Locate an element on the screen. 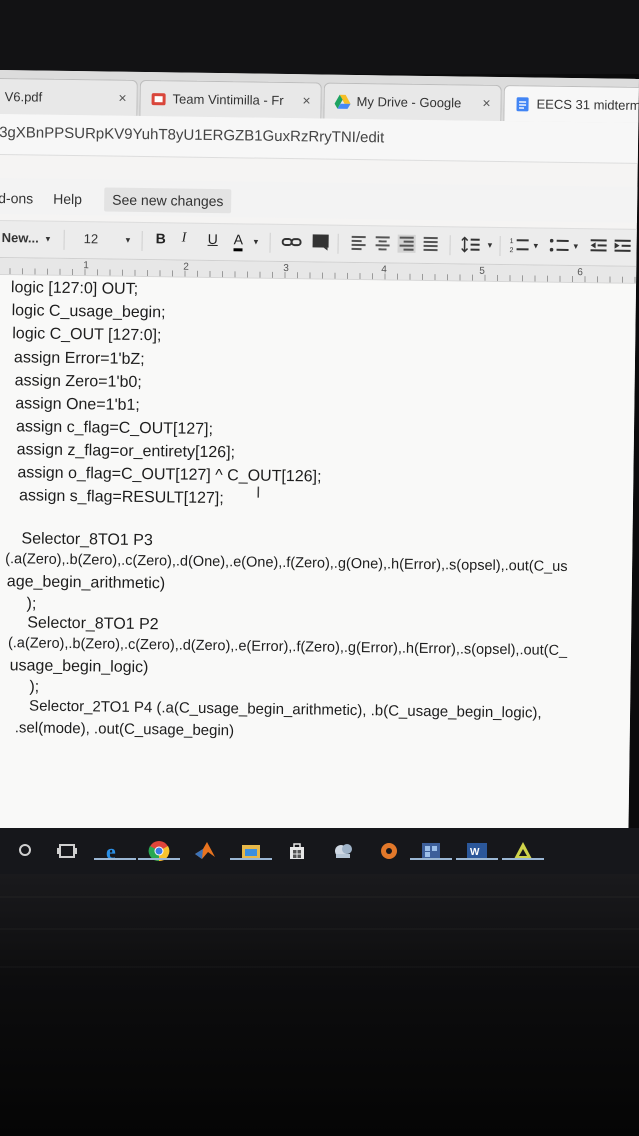 Image resolution: width=639 pixels, height=1136 pixels. tab-title: EECS 31 midterm is located at coordinates (587, 104).